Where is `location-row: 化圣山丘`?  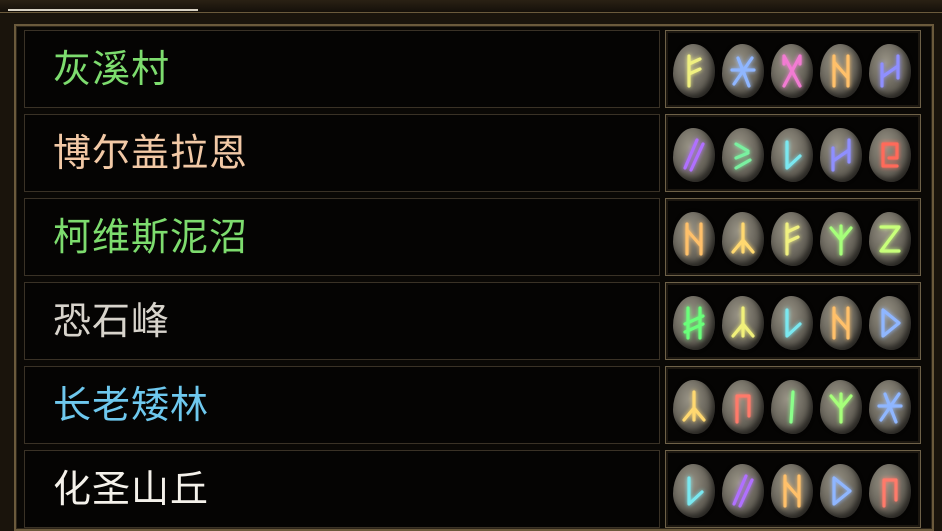 location-row: 化圣山丘 is located at coordinates (477, 490).